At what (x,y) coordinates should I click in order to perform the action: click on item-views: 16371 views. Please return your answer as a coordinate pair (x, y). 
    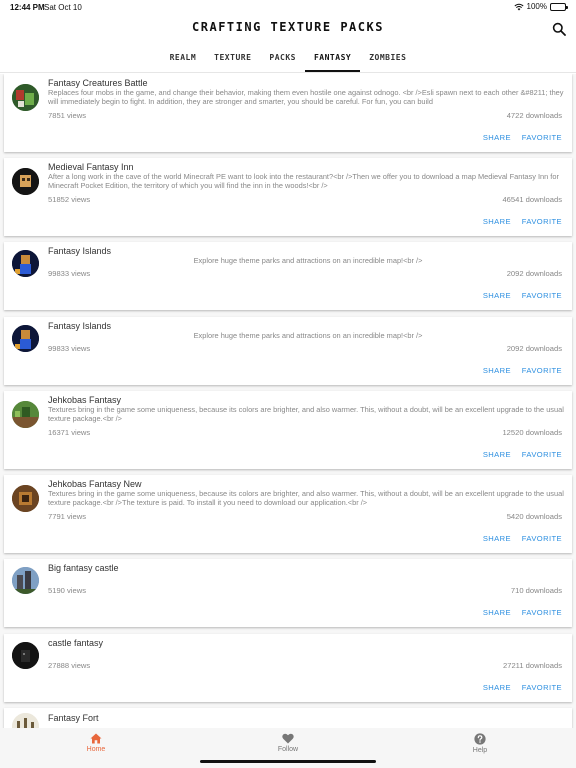
    Looking at the image, I should click on (69, 432).